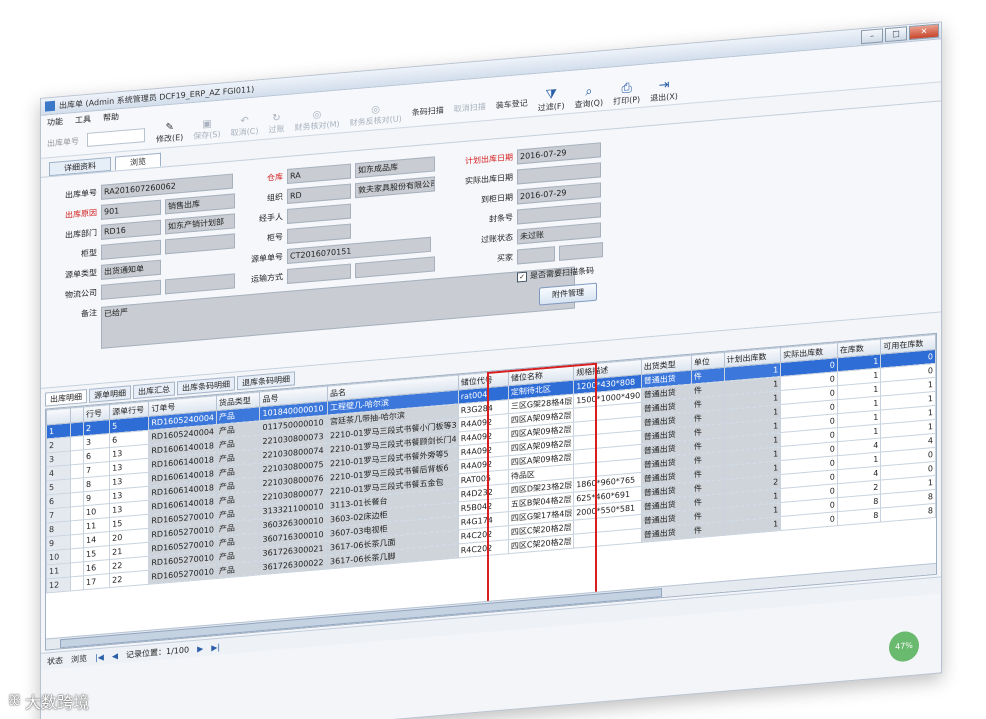 The width and height of the screenshot is (986, 719). What do you see at coordinates (115, 656) in the screenshot?
I see `prev-record-icon: ◀` at bounding box center [115, 656].